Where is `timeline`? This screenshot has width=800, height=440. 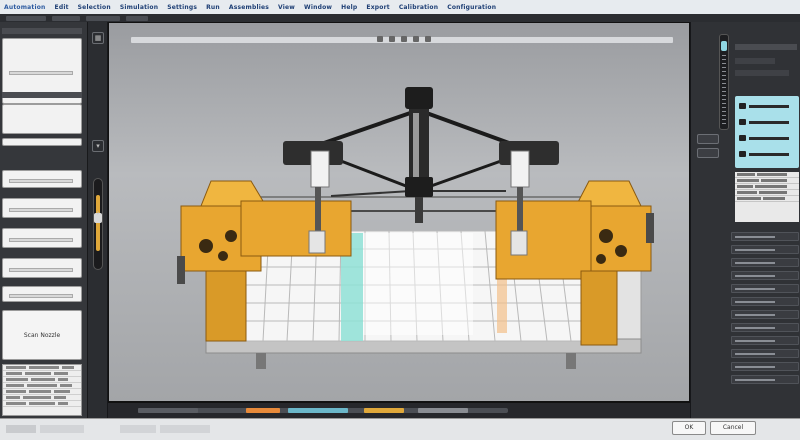 timeline is located at coordinates (399, 410).